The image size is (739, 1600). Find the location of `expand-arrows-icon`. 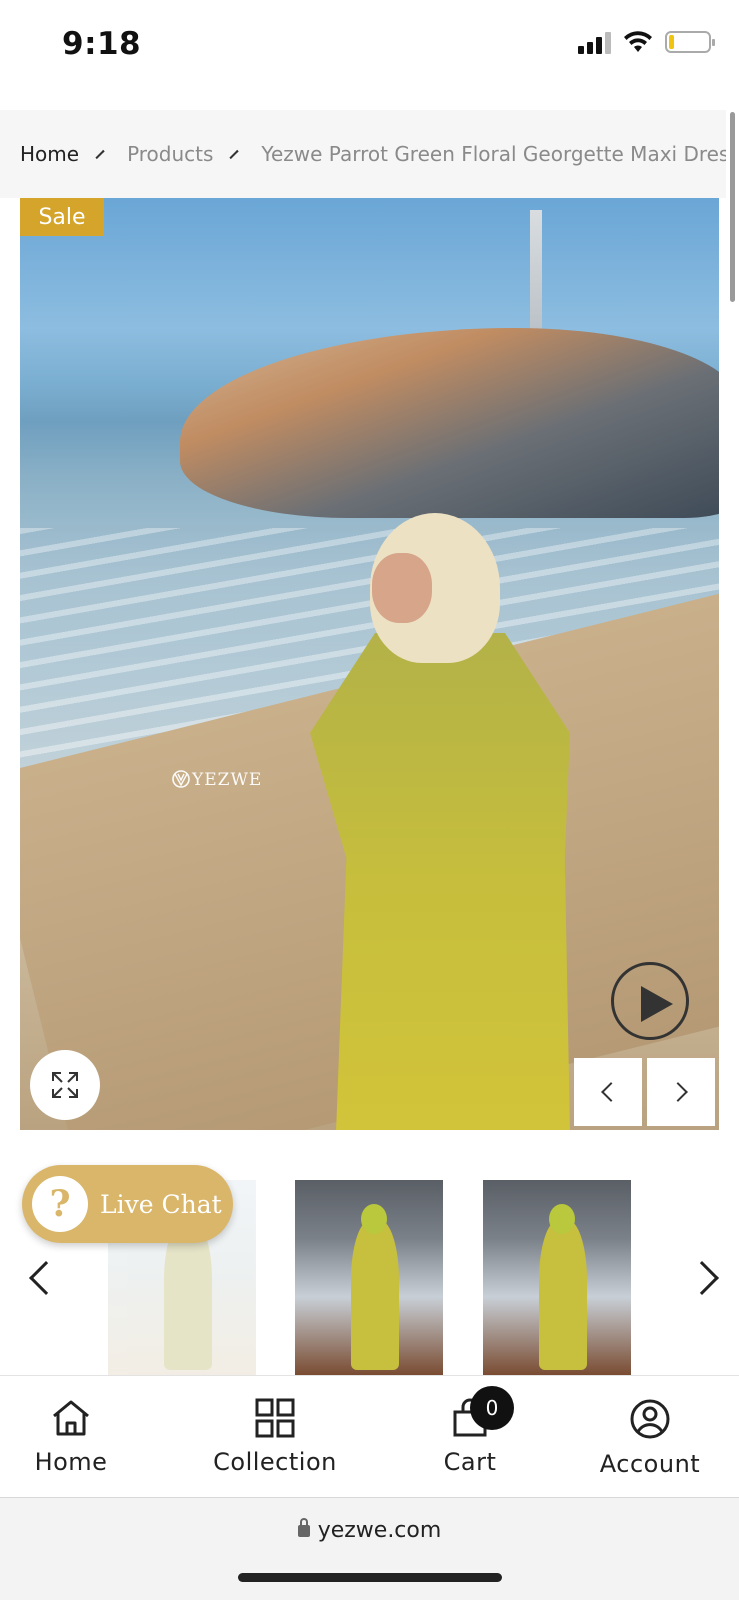

expand-arrows-icon is located at coordinates (65, 1085).